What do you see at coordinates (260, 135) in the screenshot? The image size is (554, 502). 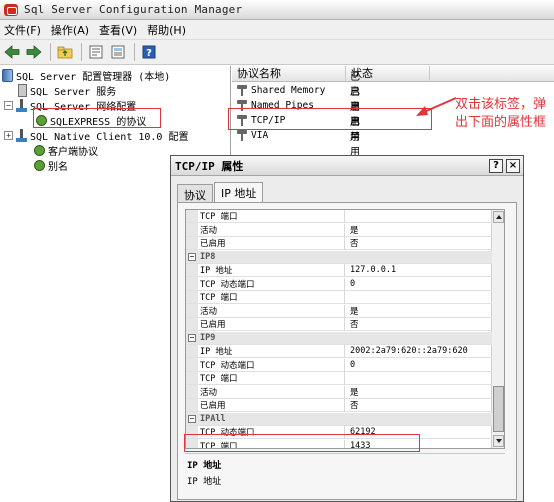 I see `protocol-name: VIA` at bounding box center [260, 135].